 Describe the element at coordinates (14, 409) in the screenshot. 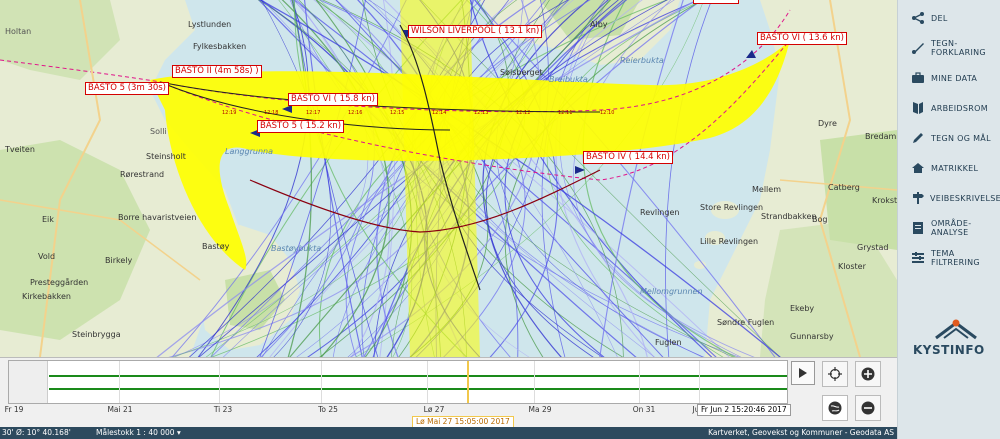

I see `timeline-tick: Fr 19` at that location.